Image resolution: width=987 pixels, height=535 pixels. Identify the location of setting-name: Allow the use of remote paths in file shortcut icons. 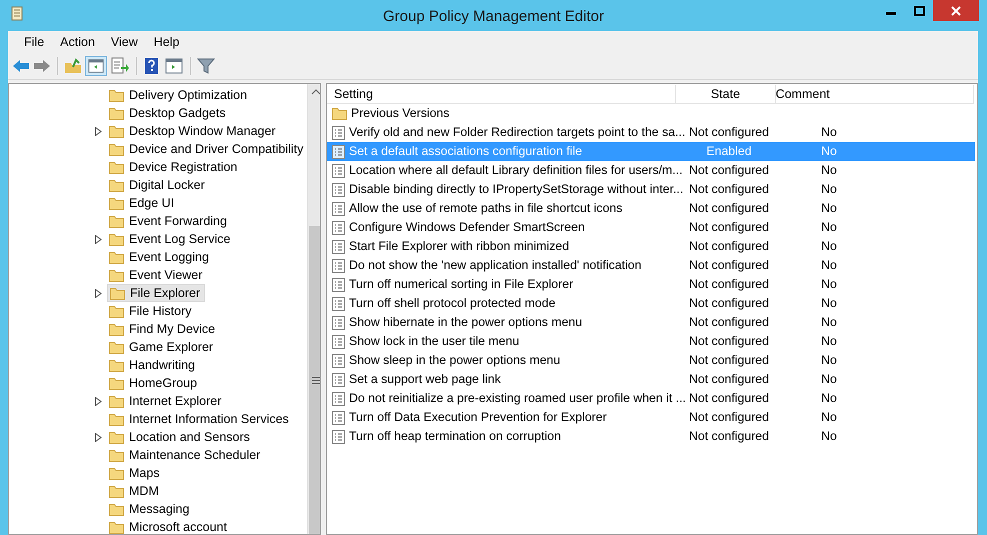
(485, 209).